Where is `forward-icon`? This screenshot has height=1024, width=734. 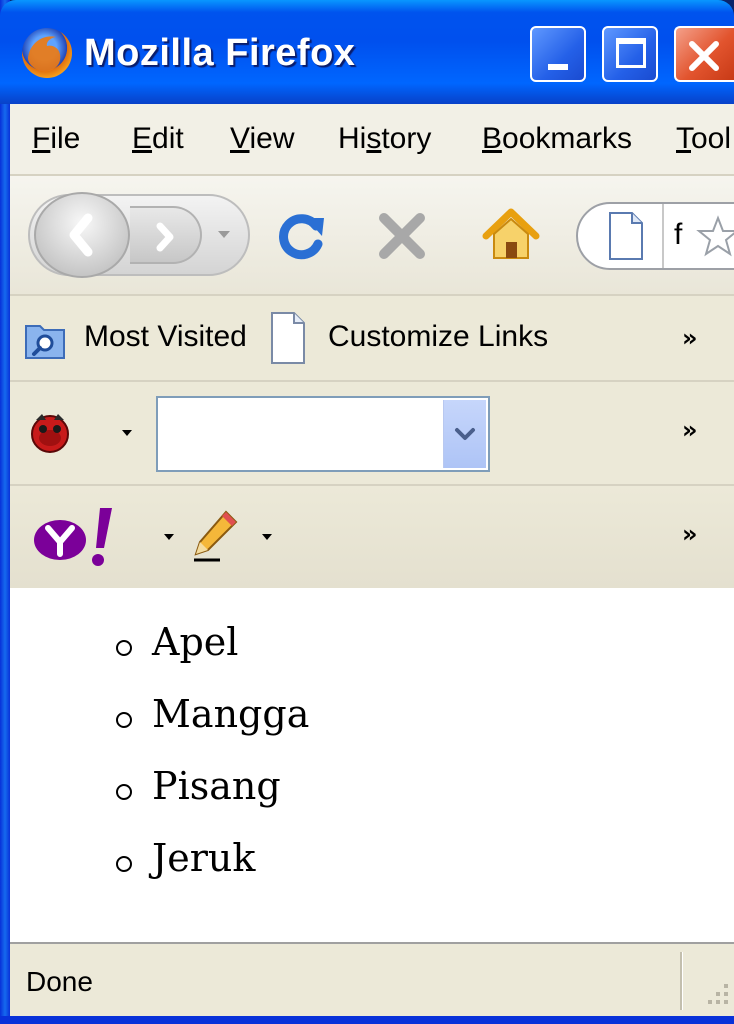 forward-icon is located at coordinates (165, 237).